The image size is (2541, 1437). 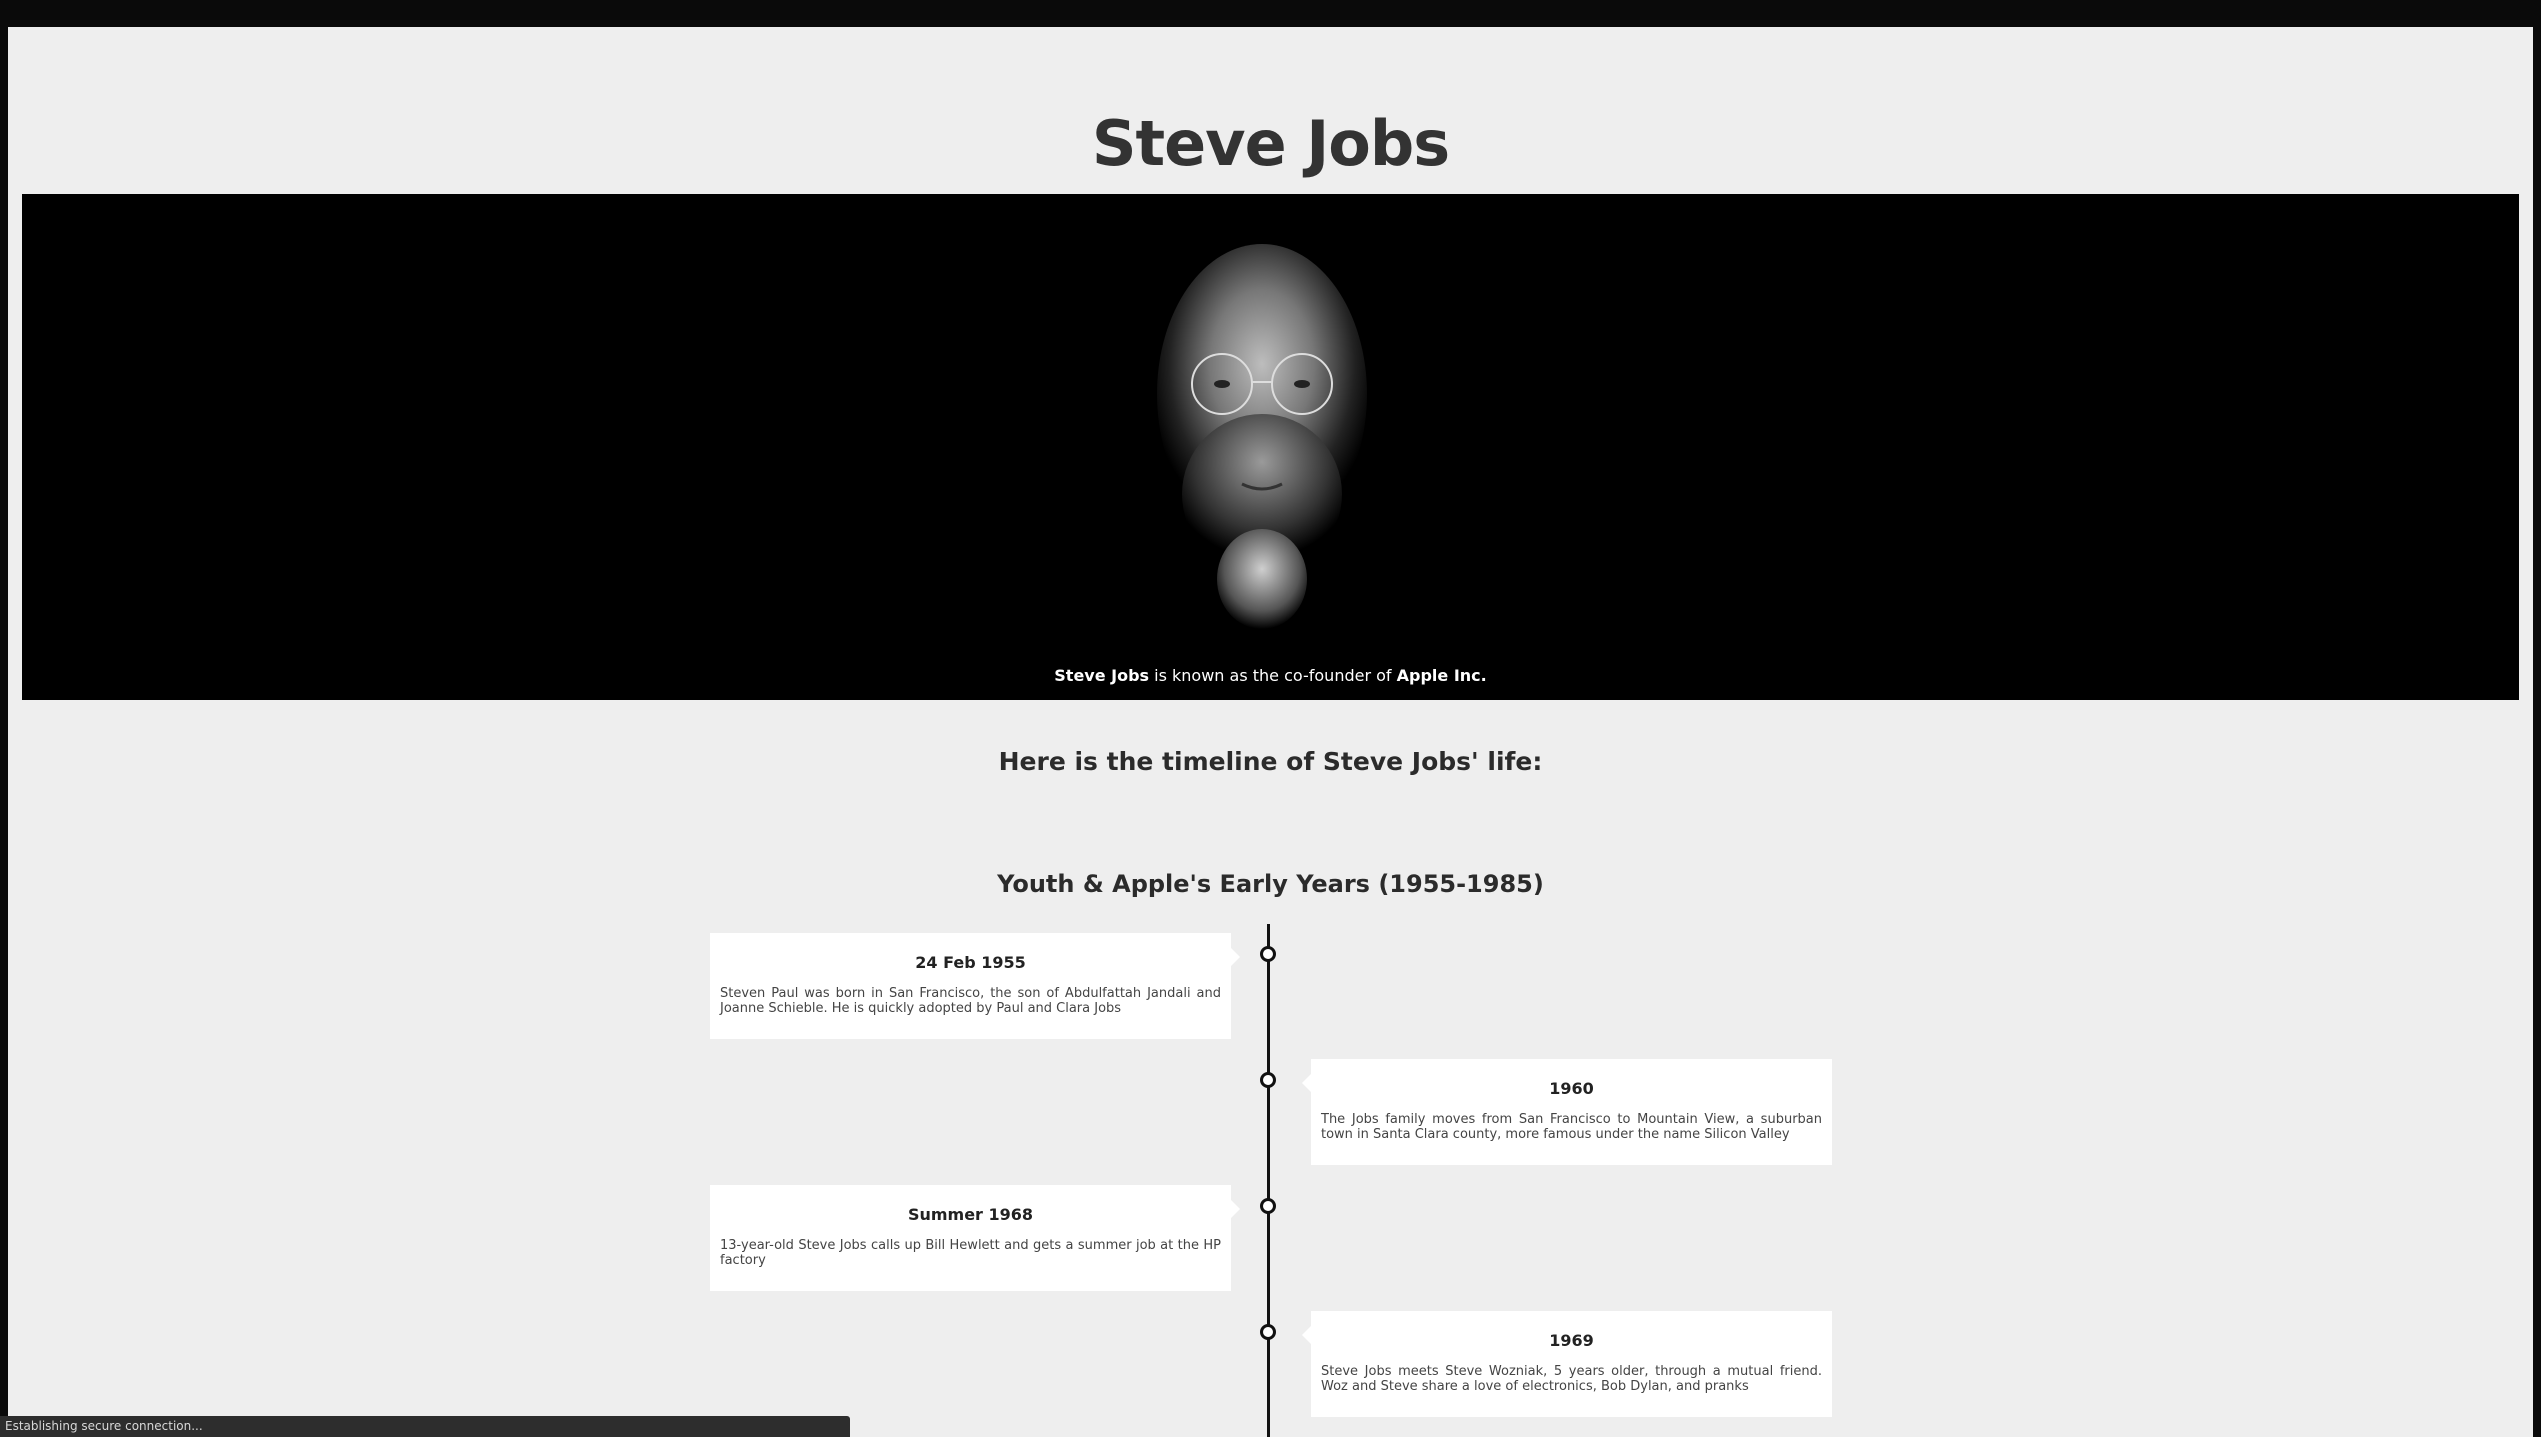 I want to click on event-date: 1969, so click(x=1571, y=1340).